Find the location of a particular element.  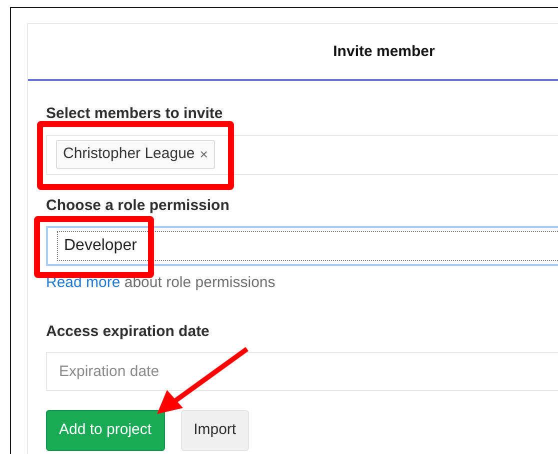

modal-title: Invite member is located at coordinates (384, 51).